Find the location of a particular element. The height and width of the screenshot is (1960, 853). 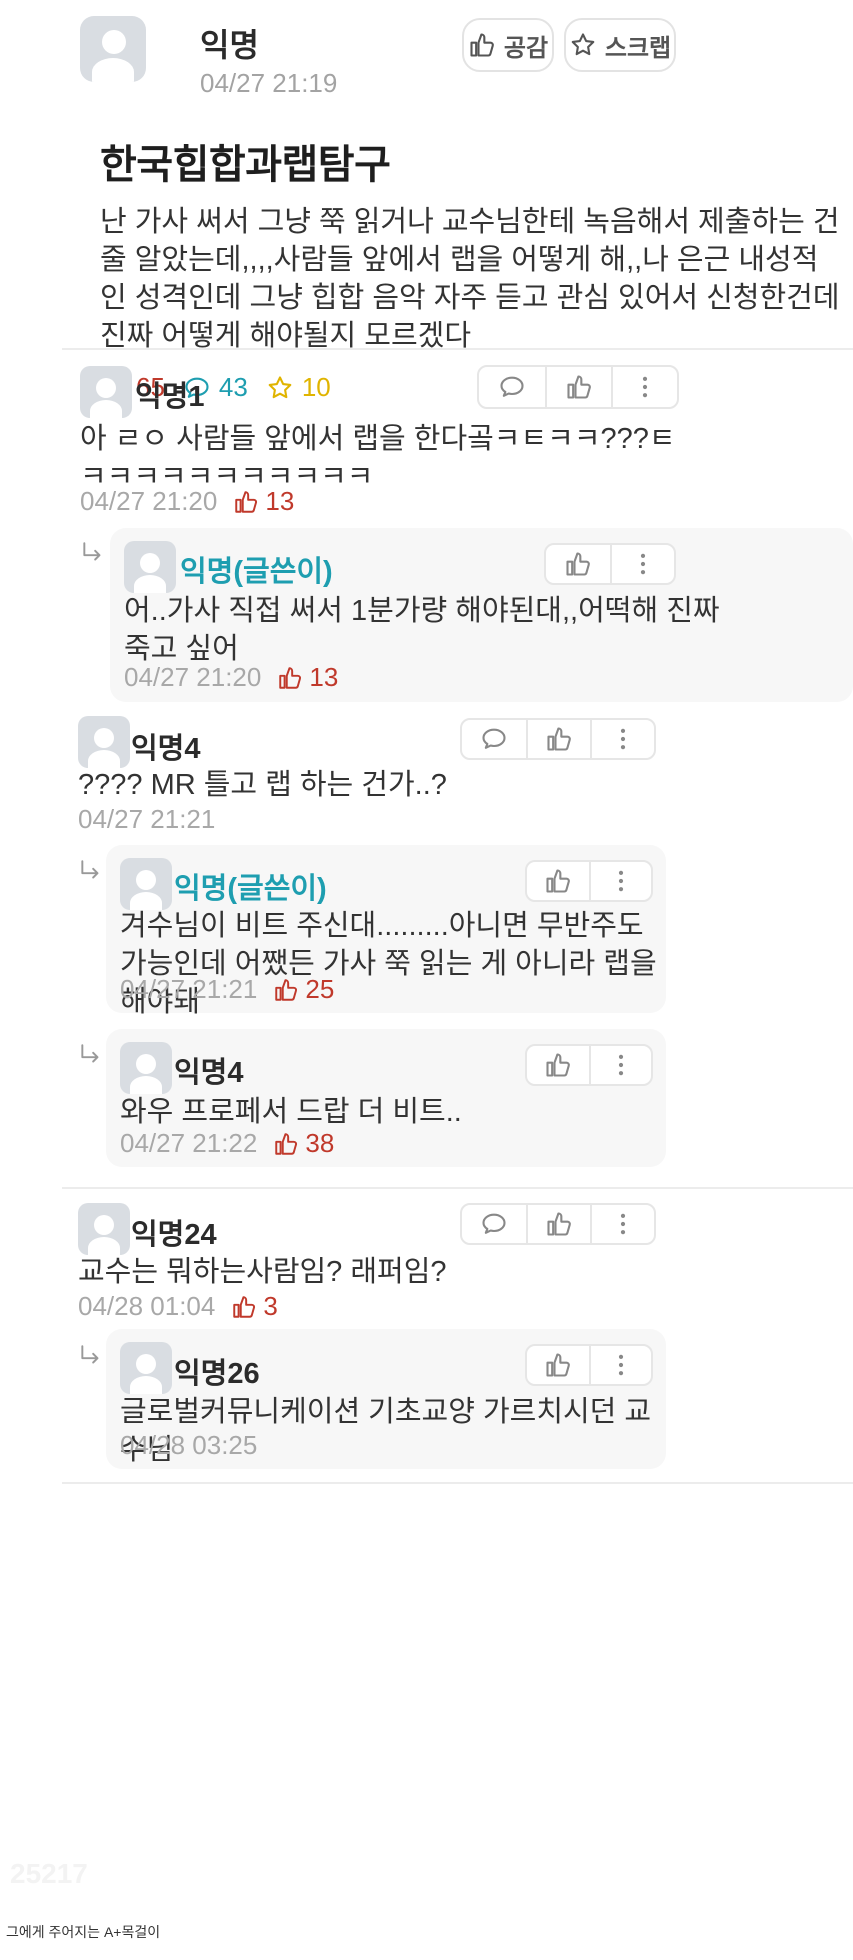

comment-time: 04/28 01:04 is located at coordinates (147, 1306).